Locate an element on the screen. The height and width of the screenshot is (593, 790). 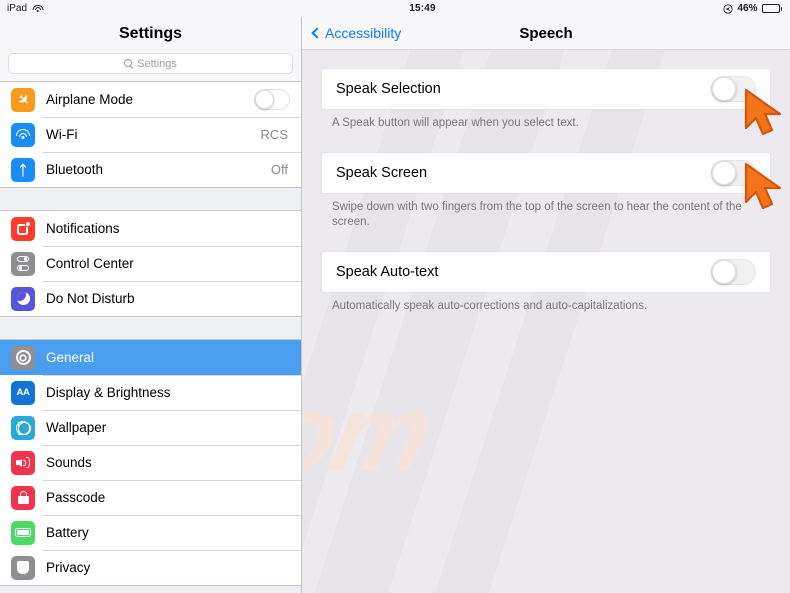
control-center-glyph is located at coordinates (23, 263).